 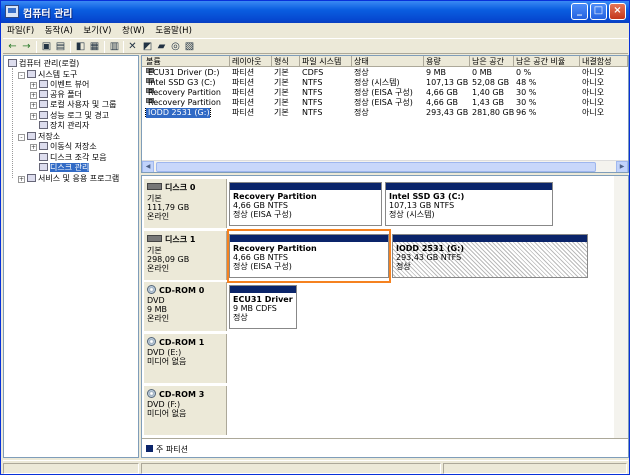 I want to click on cell-pct: 48 %, so click(x=526, y=82).